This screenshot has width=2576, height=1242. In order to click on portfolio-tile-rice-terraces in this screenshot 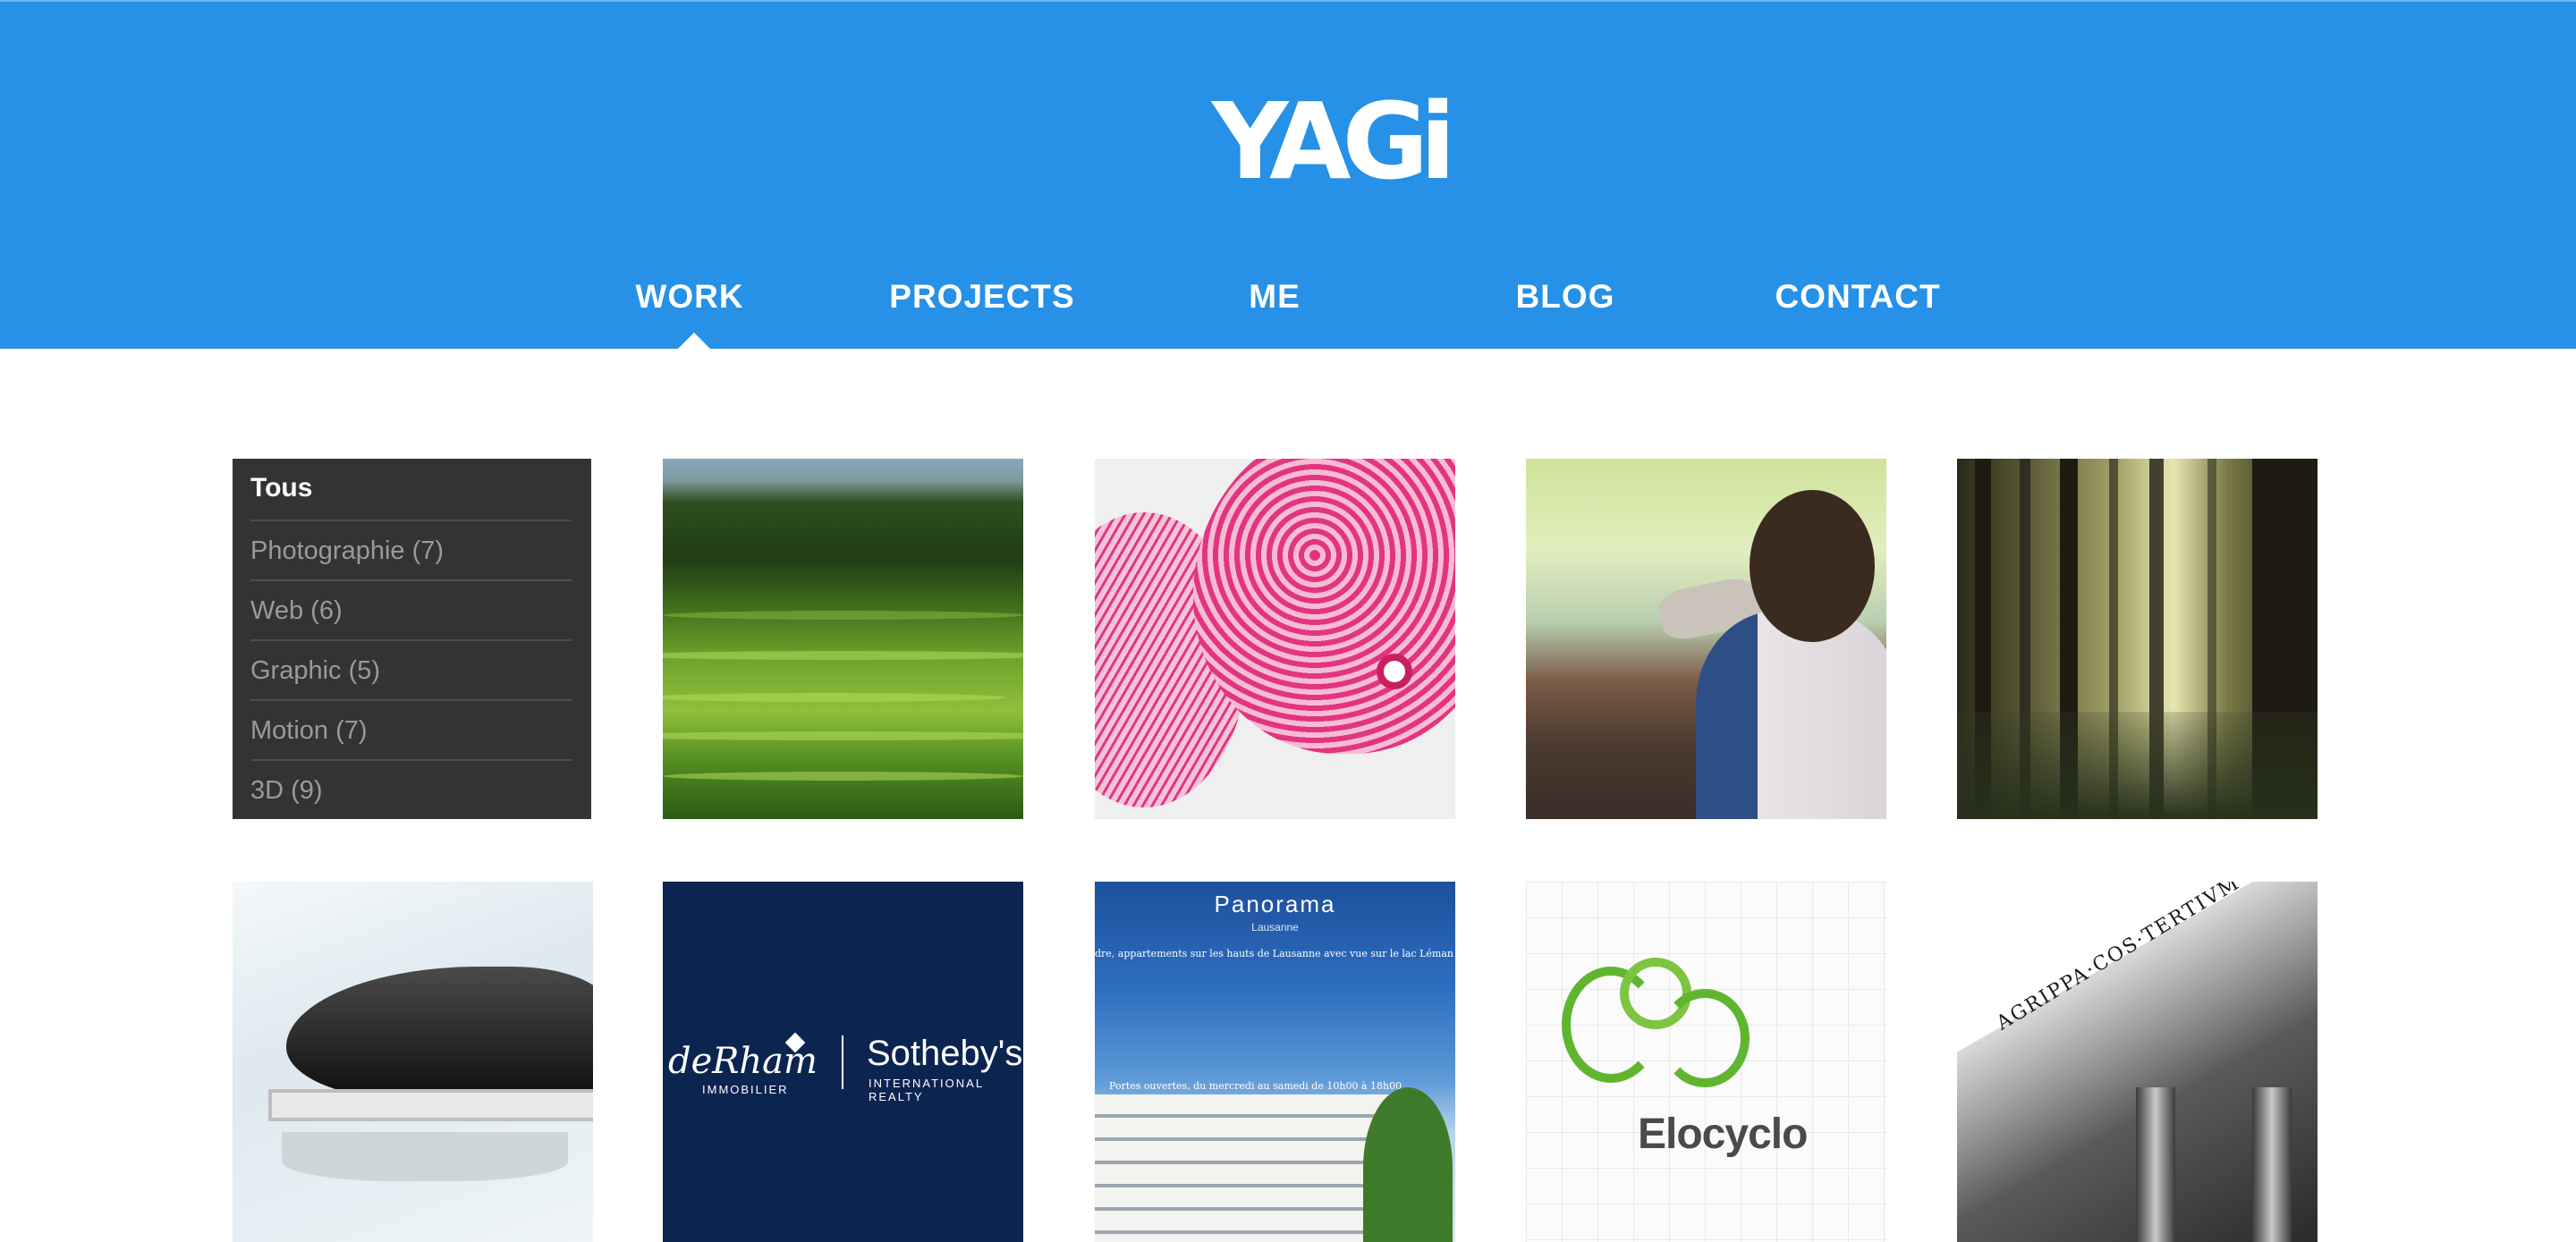, I will do `click(843, 639)`.